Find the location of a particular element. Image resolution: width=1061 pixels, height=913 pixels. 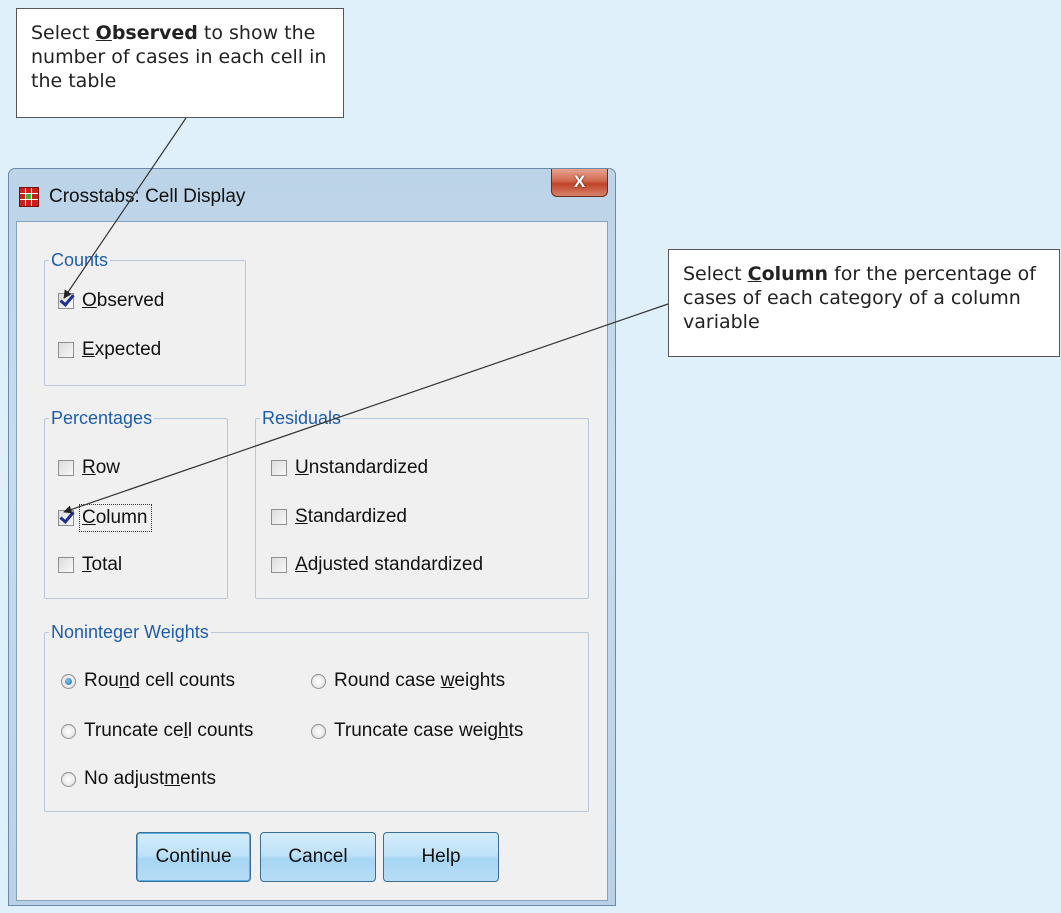

truncate-case-weights-label: Truncate case weights is located at coordinates (429, 730).